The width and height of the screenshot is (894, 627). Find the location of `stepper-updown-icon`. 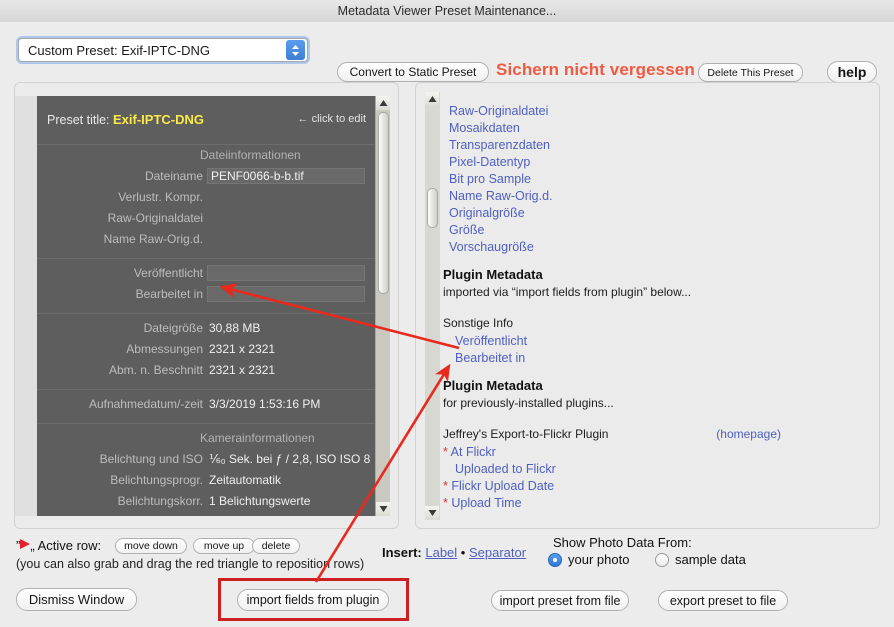

stepper-updown-icon is located at coordinates (295, 50).